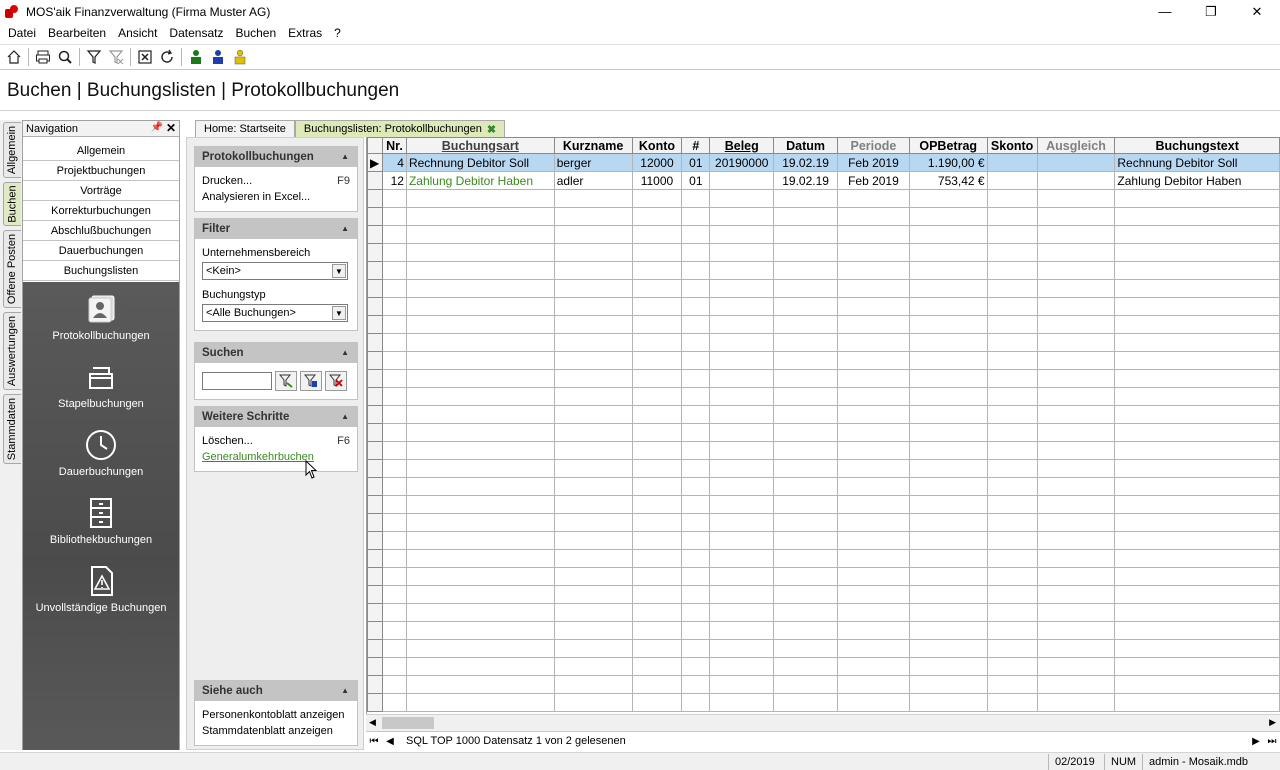 This screenshot has width=1280, height=770. Describe the element at coordinates (1165, 11) in the screenshot. I see `minimize-button: —` at that location.